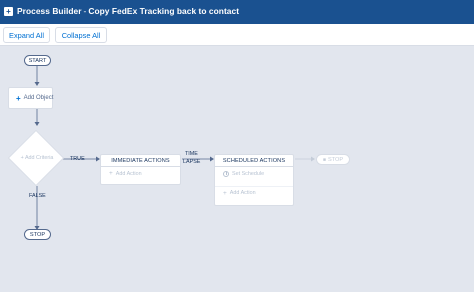 This screenshot has height=292, width=474. Describe the element at coordinates (37, 60) in the screenshot. I see `start-node: START` at that location.